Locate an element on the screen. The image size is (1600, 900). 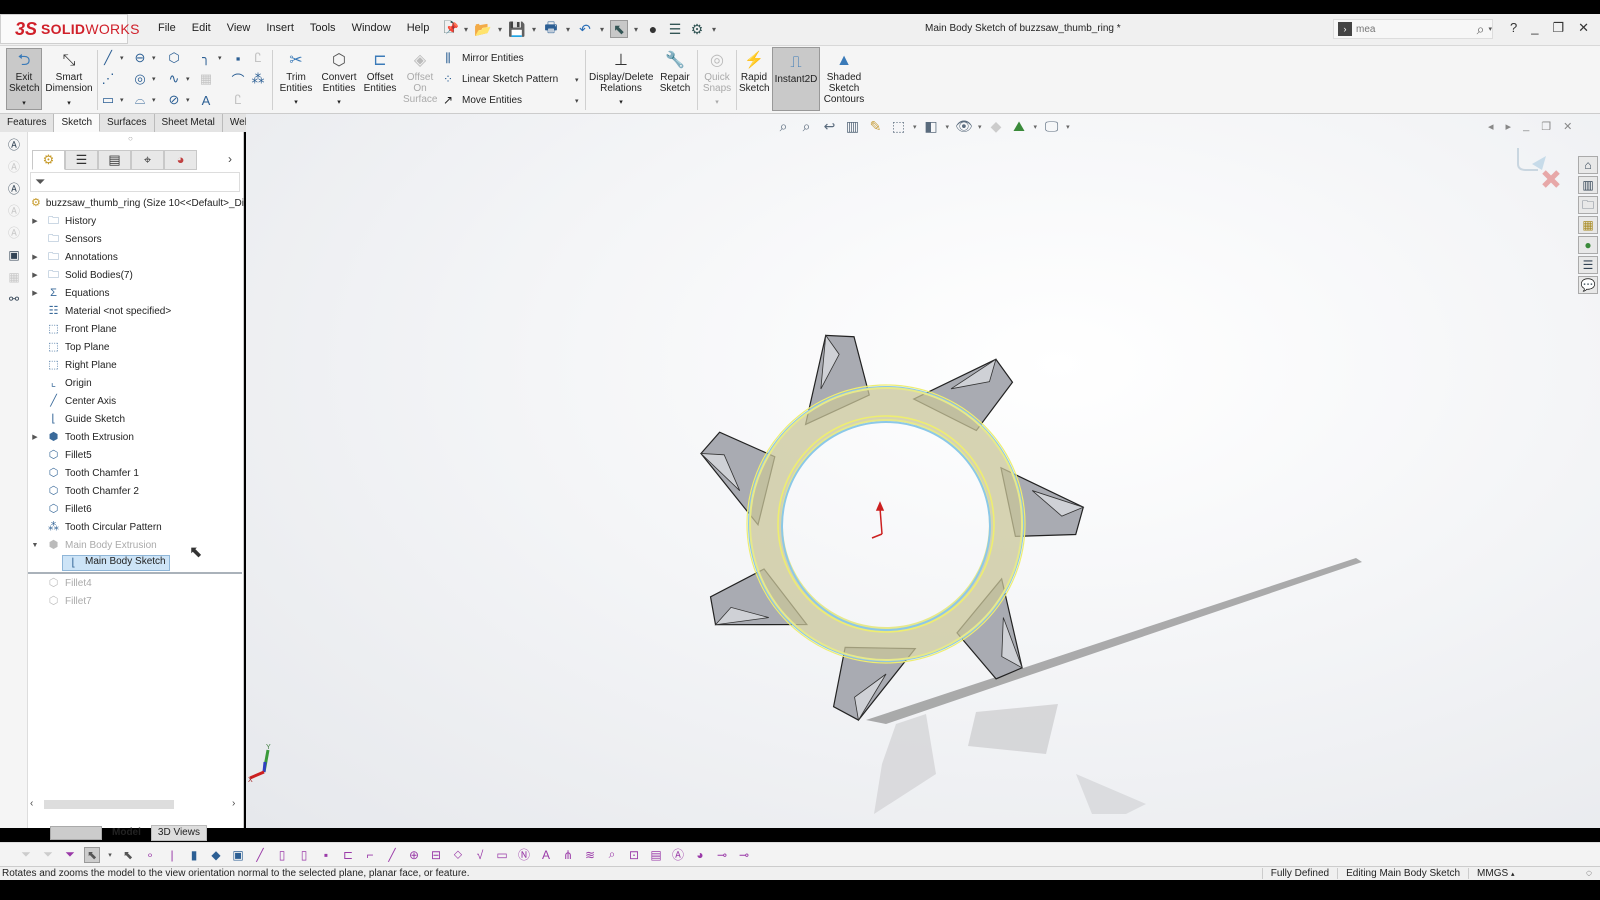
filter-midpoints-icon: ⌐ is located at coordinates (370, 855).